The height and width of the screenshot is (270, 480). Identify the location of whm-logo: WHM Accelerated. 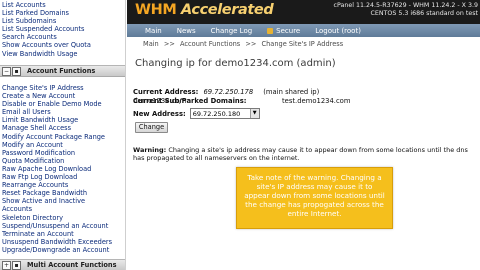
(204, 10).